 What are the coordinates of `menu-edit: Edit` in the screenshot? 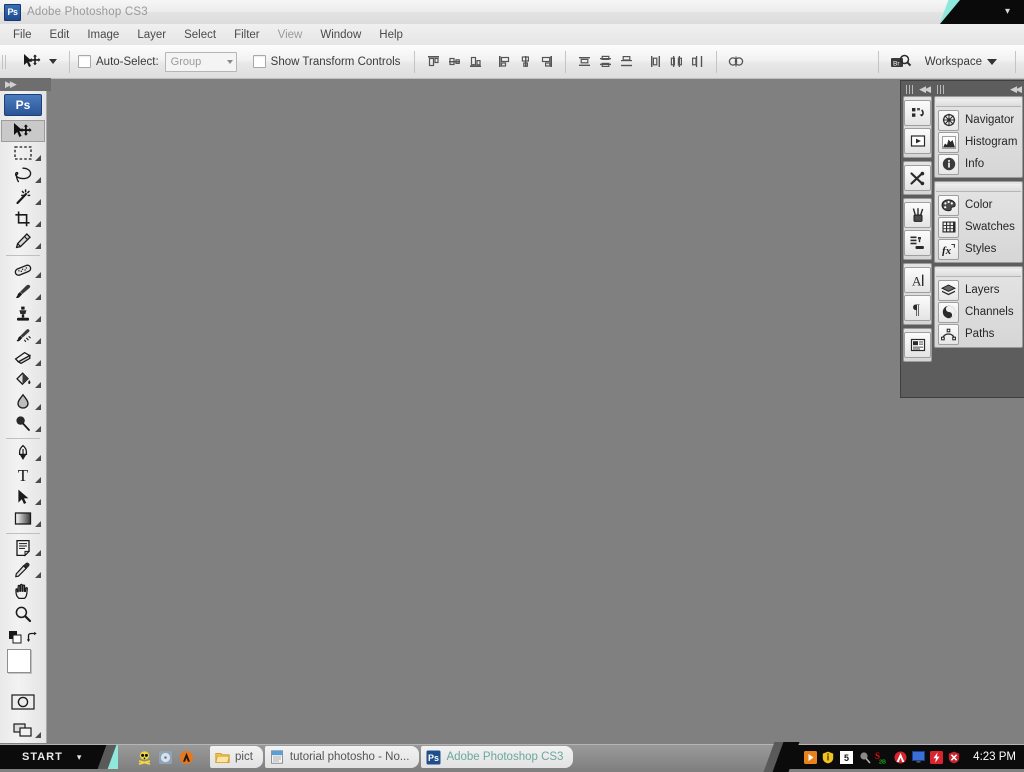 It's located at (60, 35).